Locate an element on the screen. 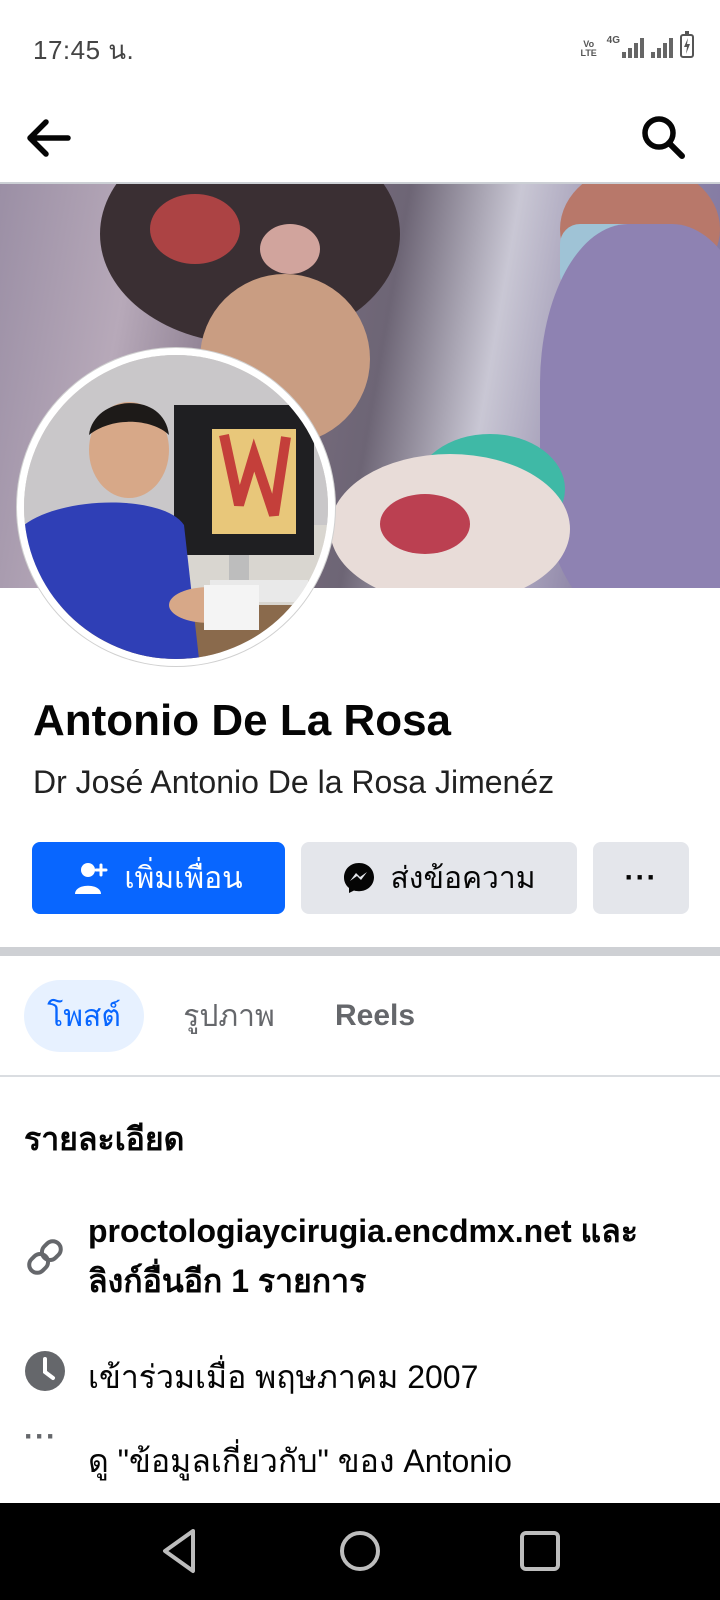 The width and height of the screenshot is (720, 1600). search-button is located at coordinates (664, 138).